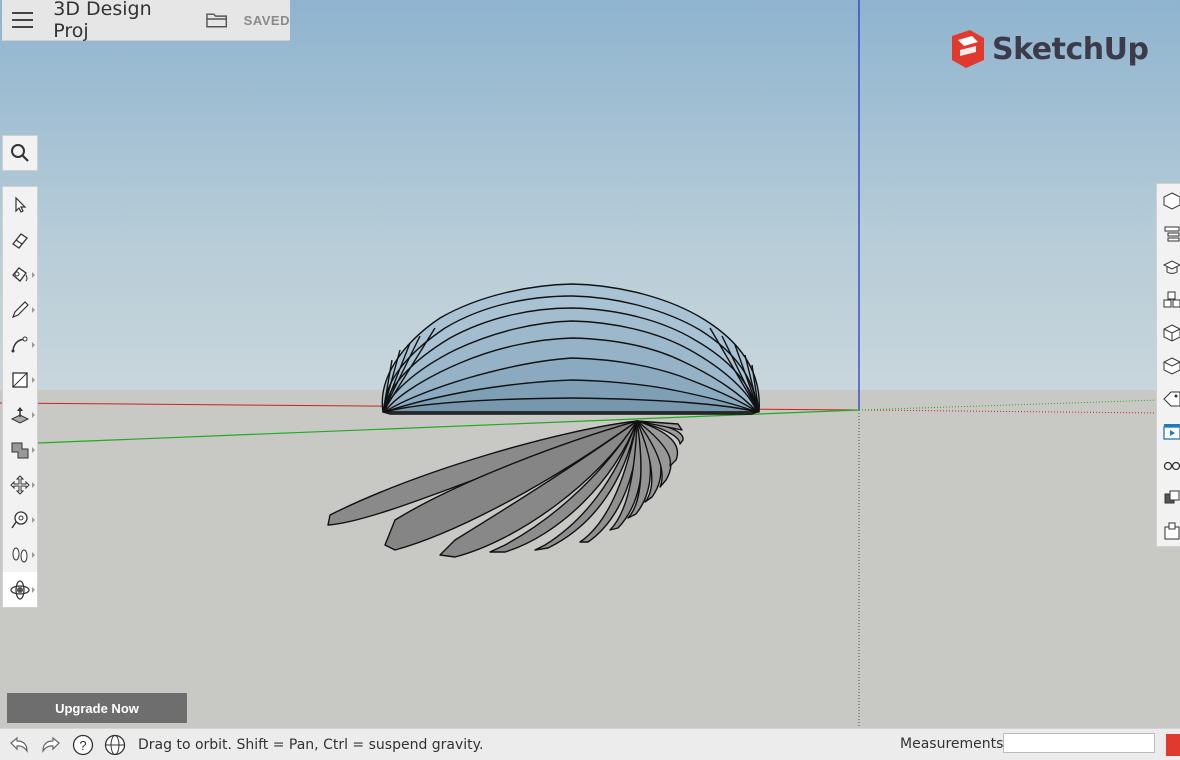  Describe the element at coordinates (120, 21) in the screenshot. I see `project-title: 3D Design Proj` at that location.